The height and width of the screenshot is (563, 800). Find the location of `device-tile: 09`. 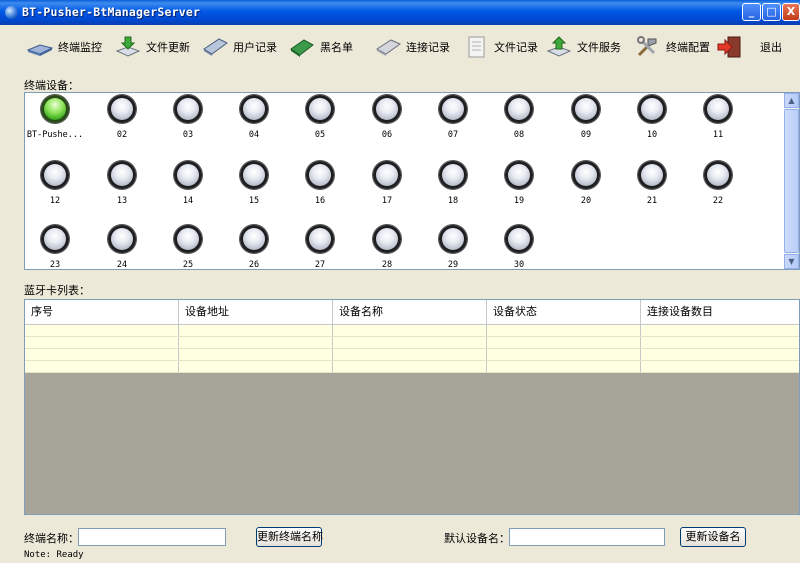

device-tile: 09 is located at coordinates (586, 121).